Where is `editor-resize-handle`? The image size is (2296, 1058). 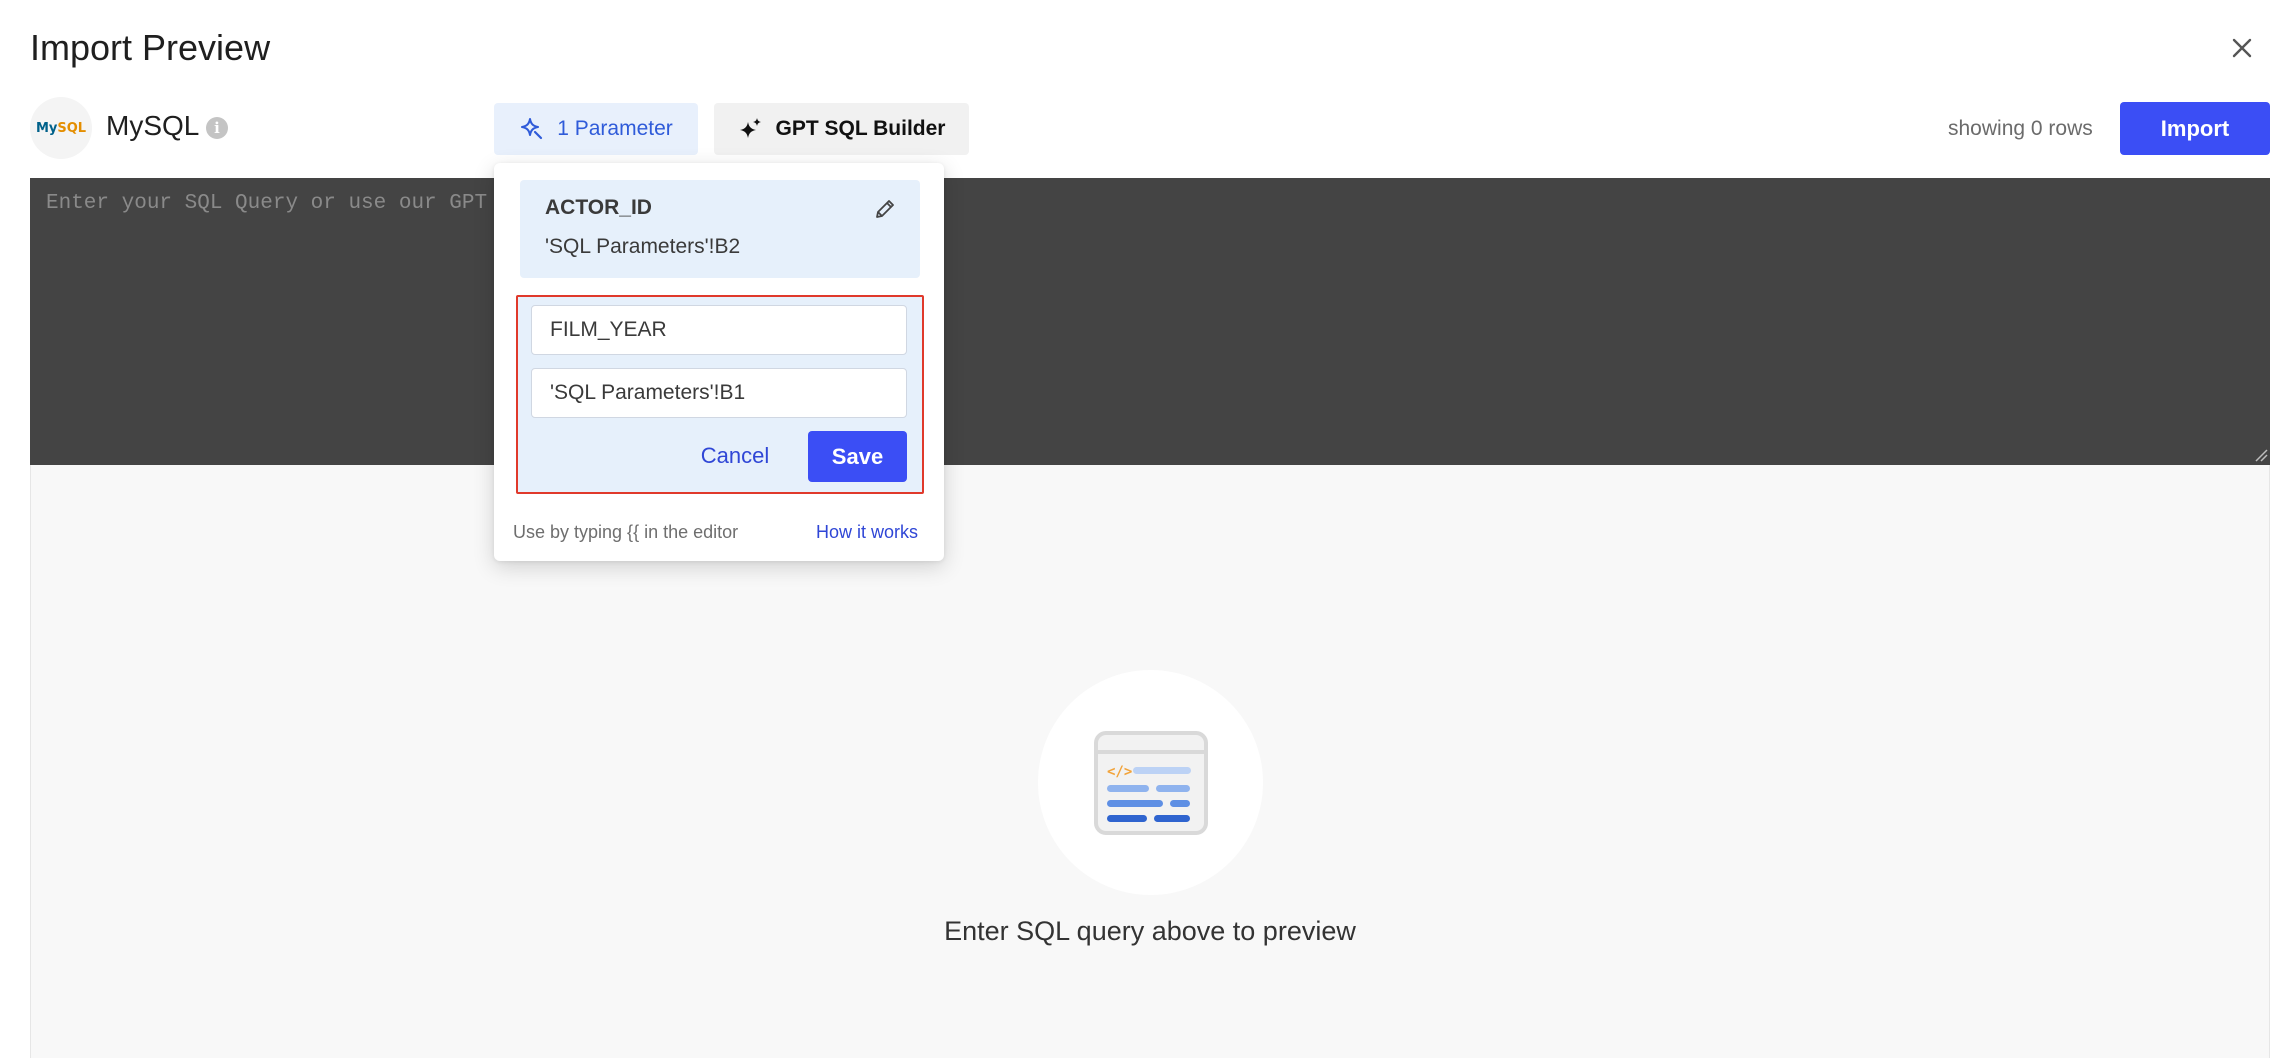 editor-resize-handle is located at coordinates (2261, 455).